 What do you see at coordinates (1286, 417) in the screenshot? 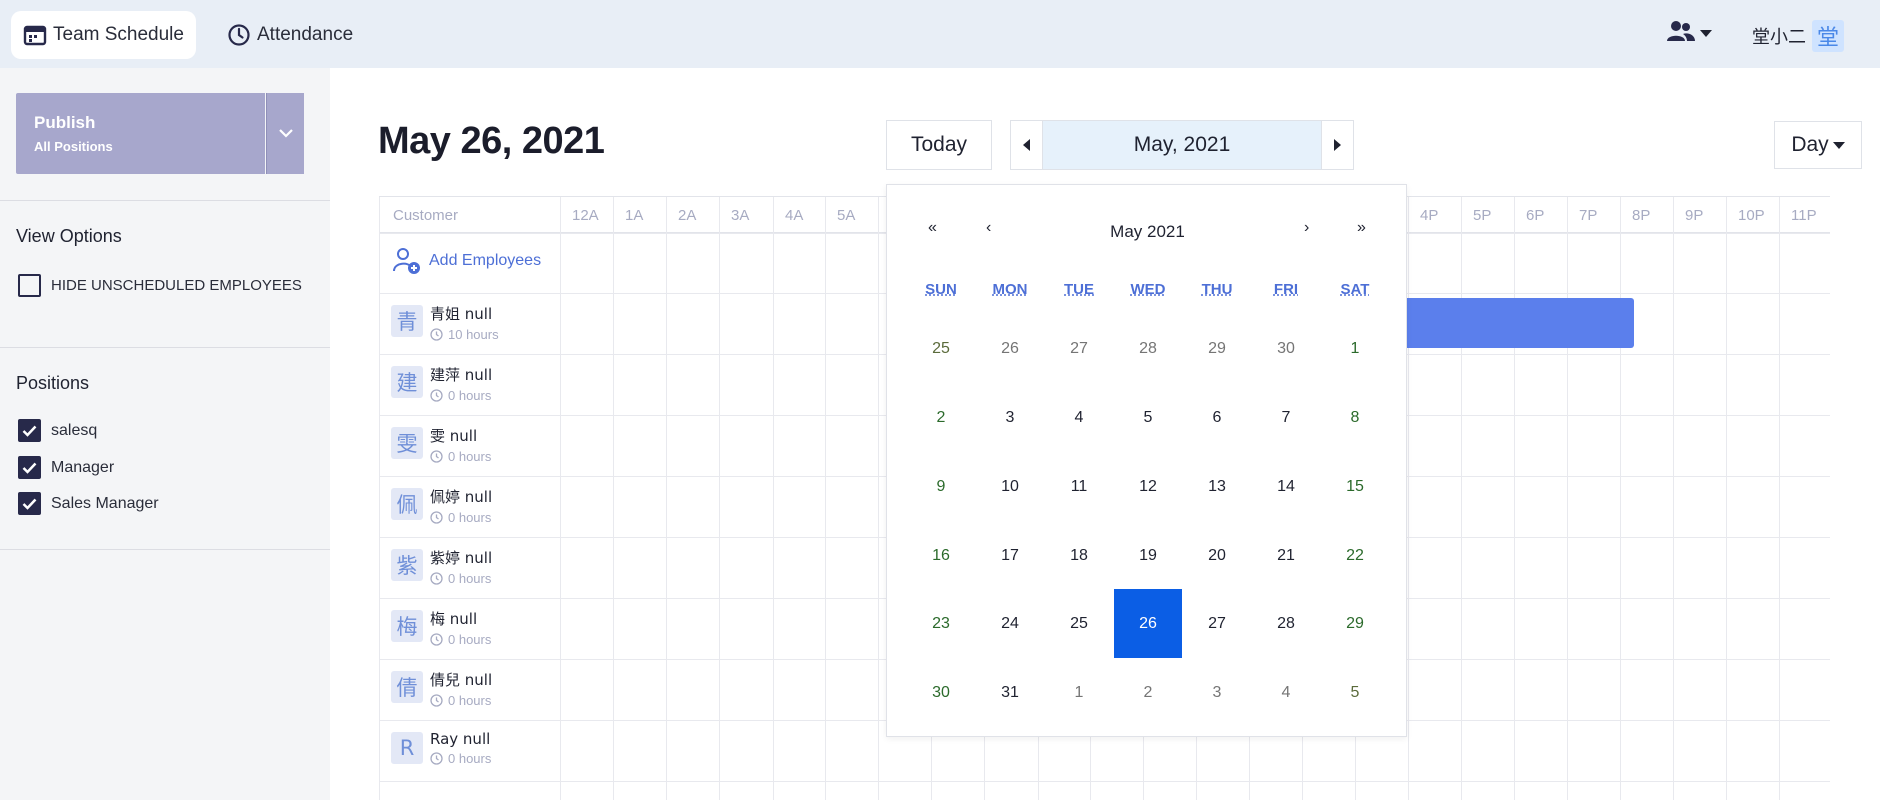
I see `calendar-day: 7` at bounding box center [1286, 417].